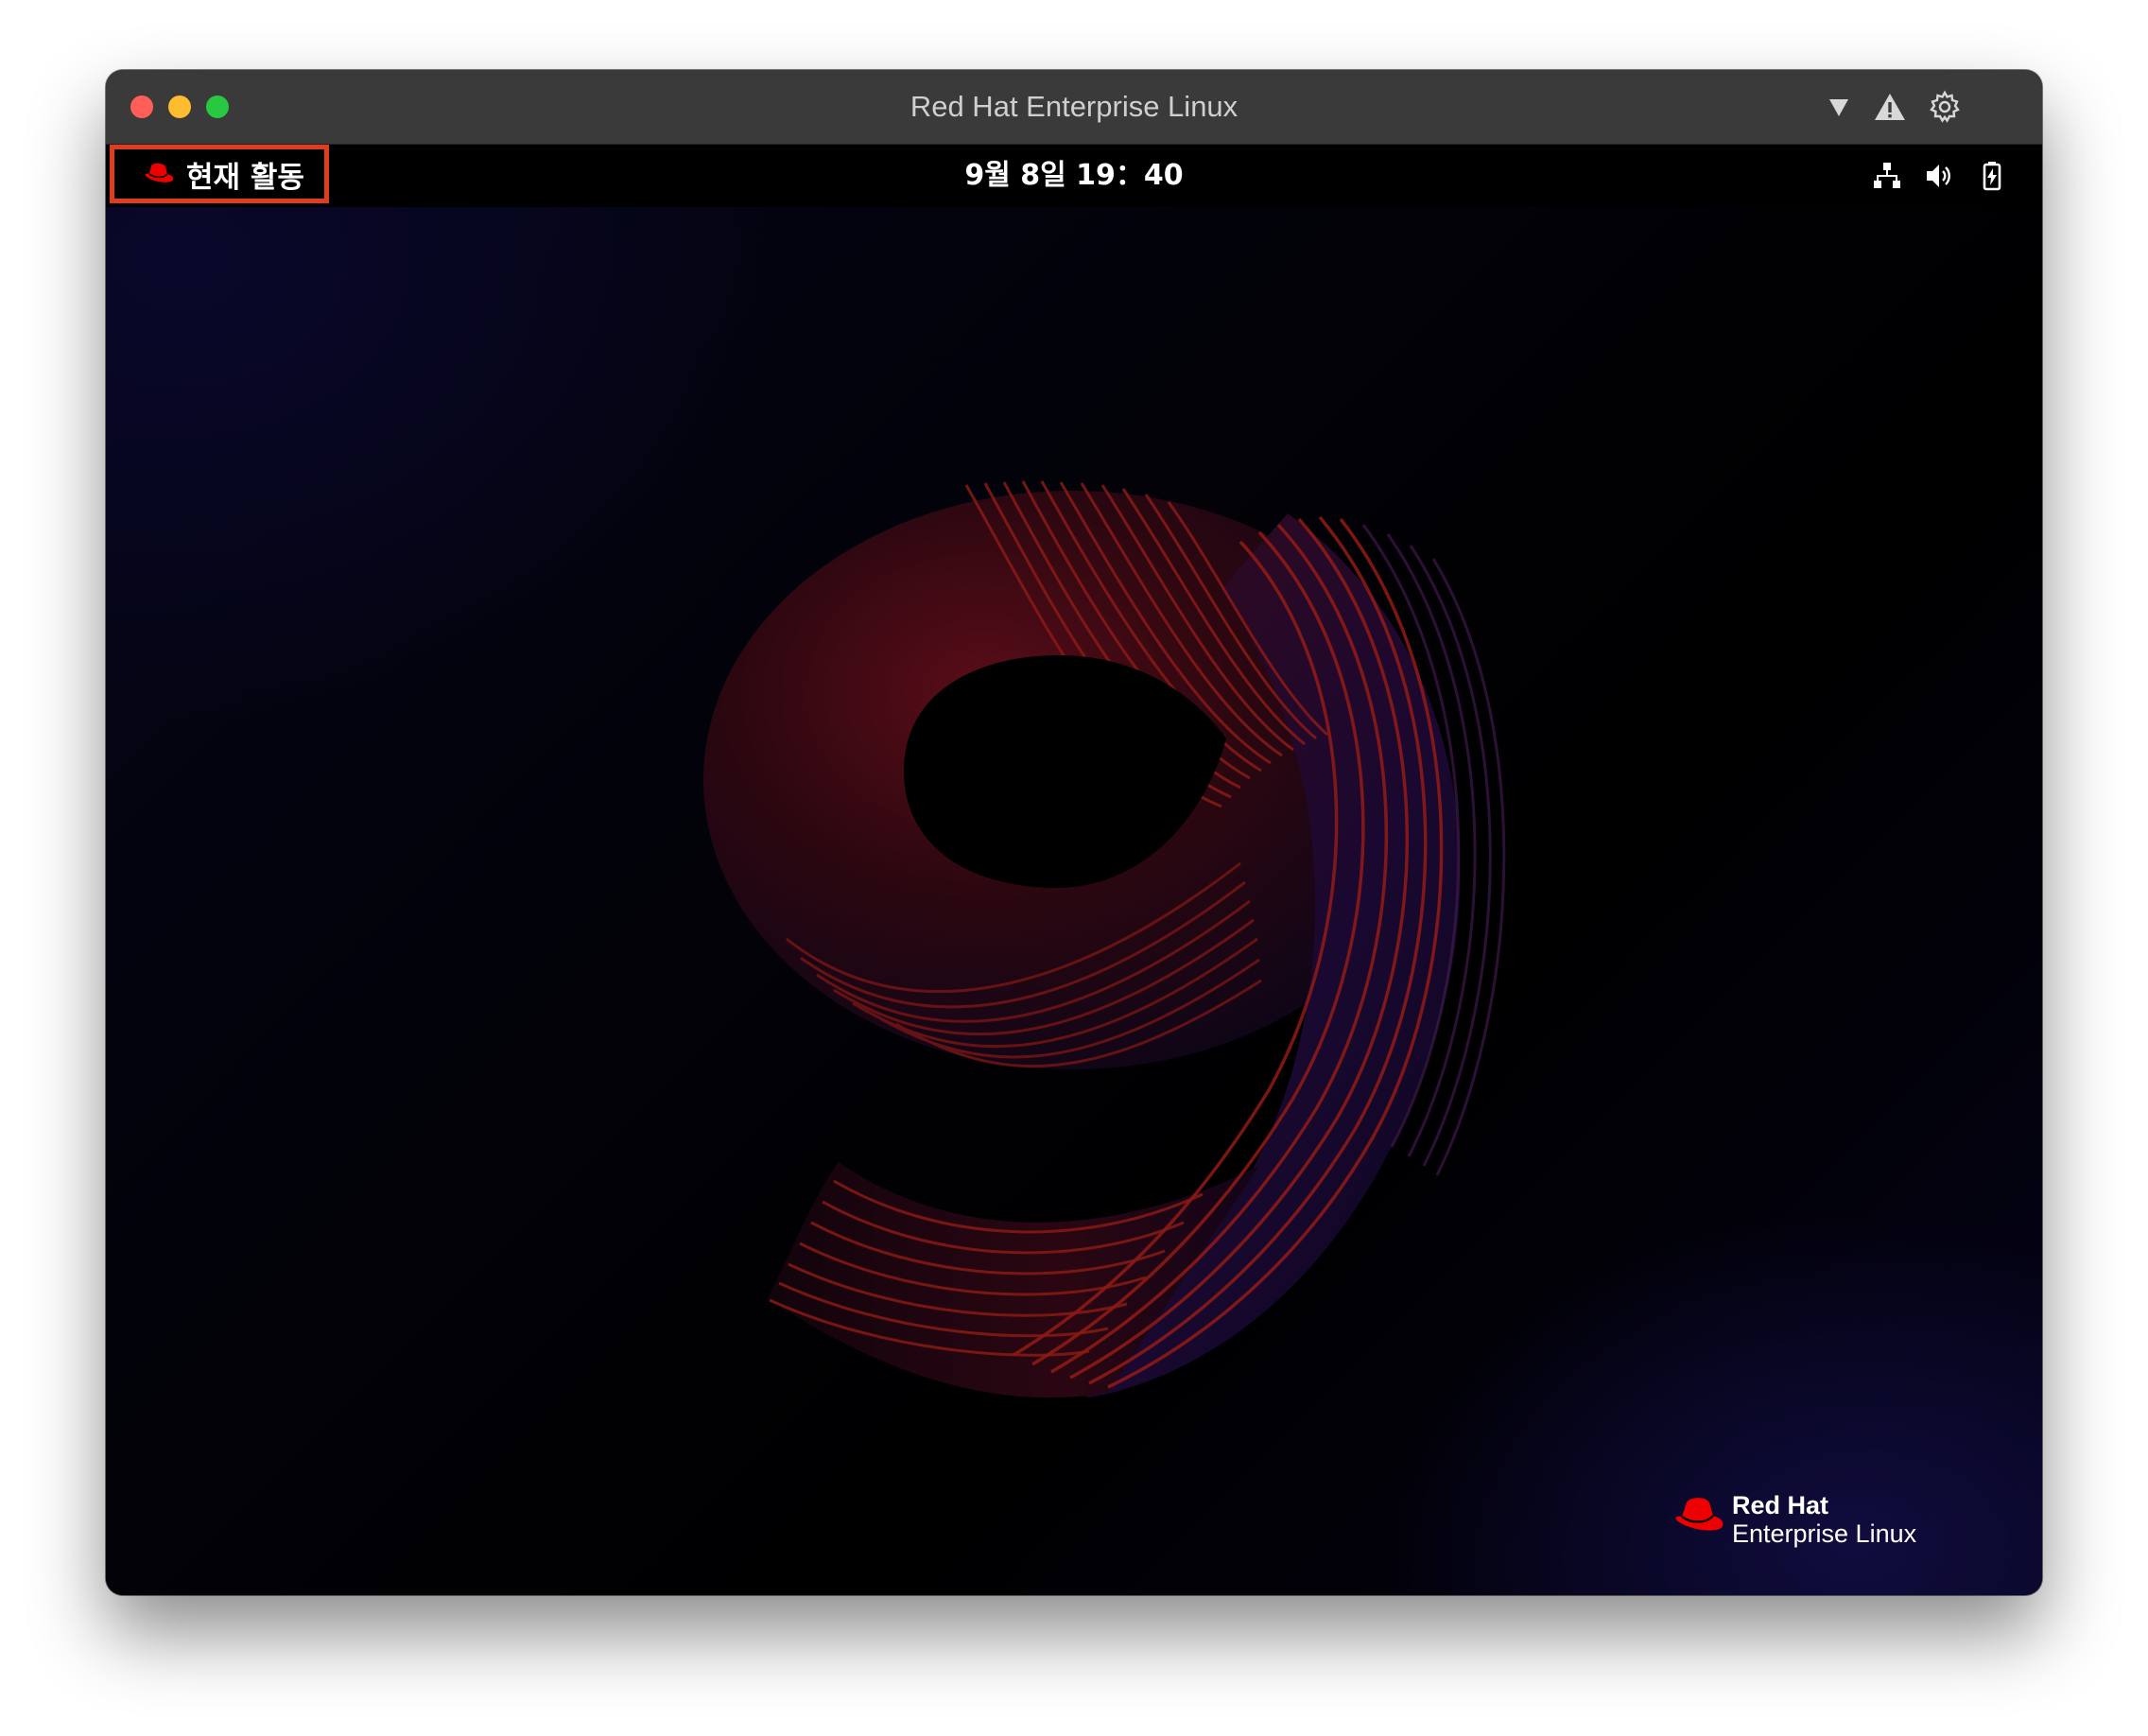  Describe the element at coordinates (1780, 1505) in the screenshot. I see `brand-line-redhat: Red Hat` at that location.